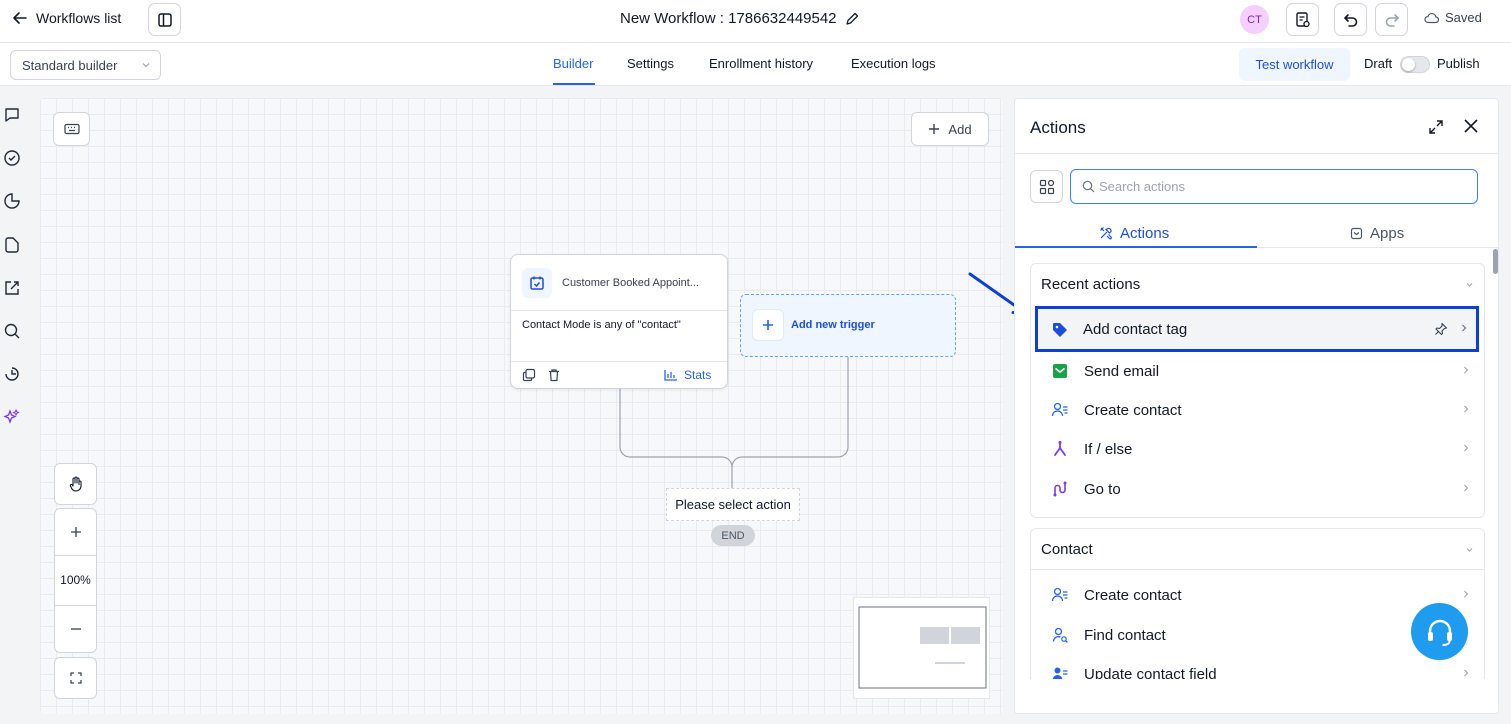 Image resolution: width=1511 pixels, height=724 pixels. I want to click on expand-icon, so click(75, 678).